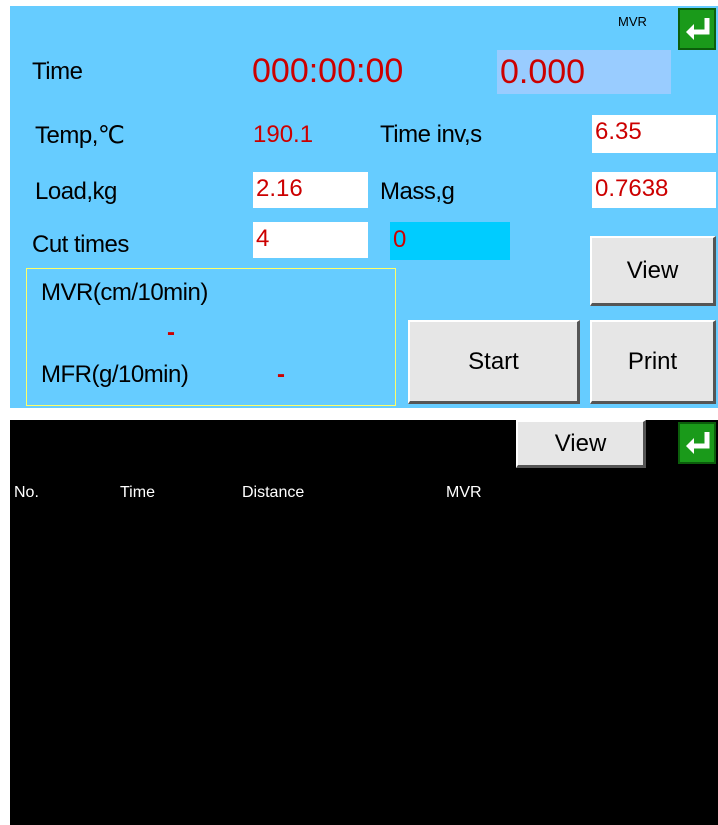 This screenshot has height=825, width=718. I want to click on time-inv-field: 6.35, so click(654, 134).